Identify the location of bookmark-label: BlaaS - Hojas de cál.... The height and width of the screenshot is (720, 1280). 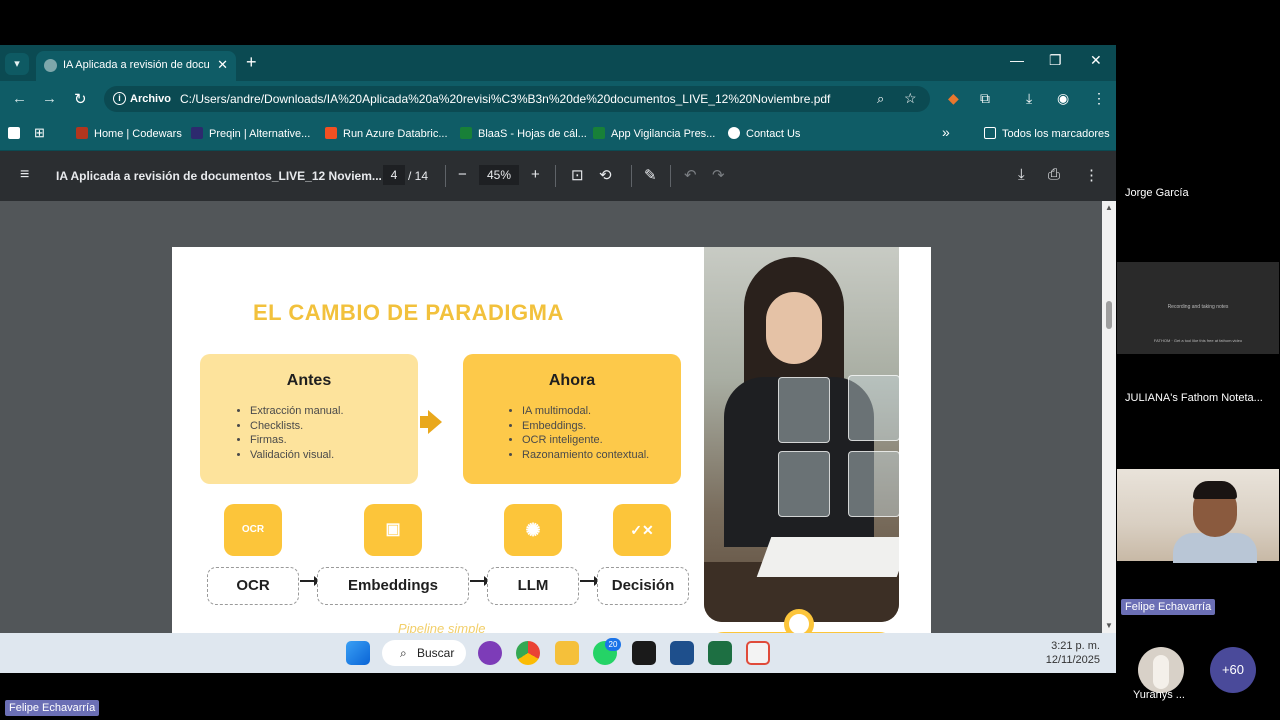
(532, 134).